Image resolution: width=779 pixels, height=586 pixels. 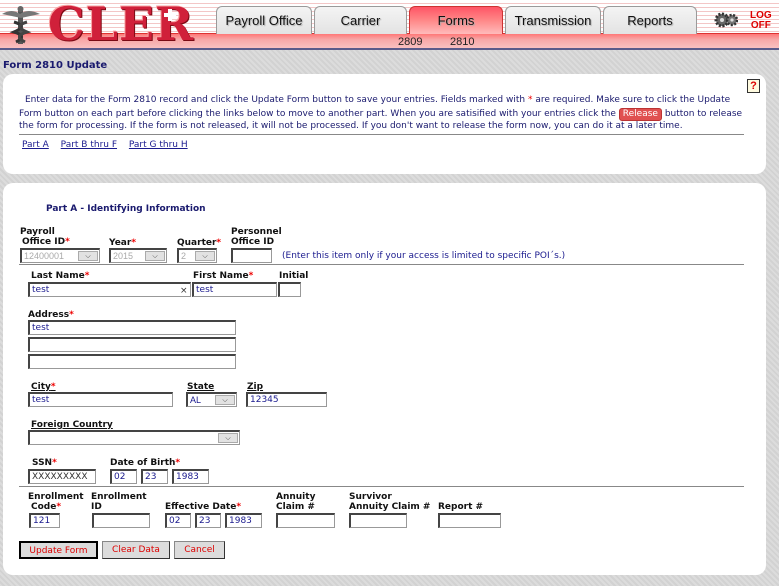 I want to click on link-part-a: Part A, so click(x=35, y=145).